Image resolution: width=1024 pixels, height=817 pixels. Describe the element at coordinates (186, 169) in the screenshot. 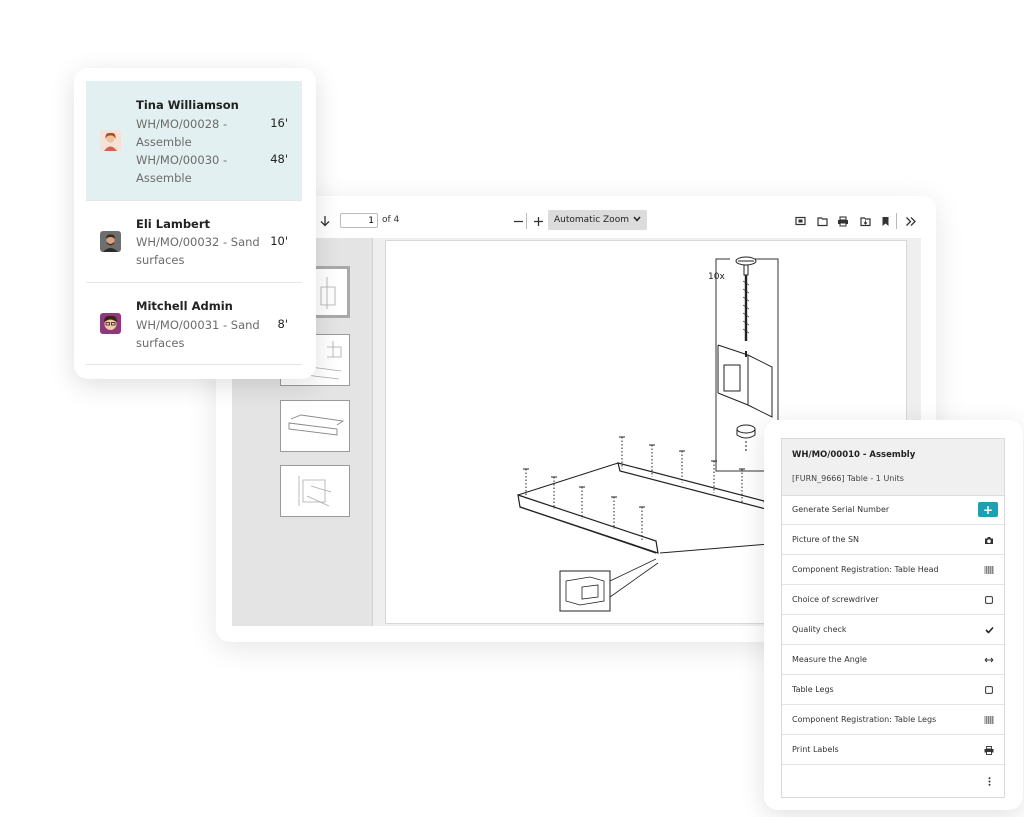

I see `job-item: WH/MO/00030 - Assemble` at that location.